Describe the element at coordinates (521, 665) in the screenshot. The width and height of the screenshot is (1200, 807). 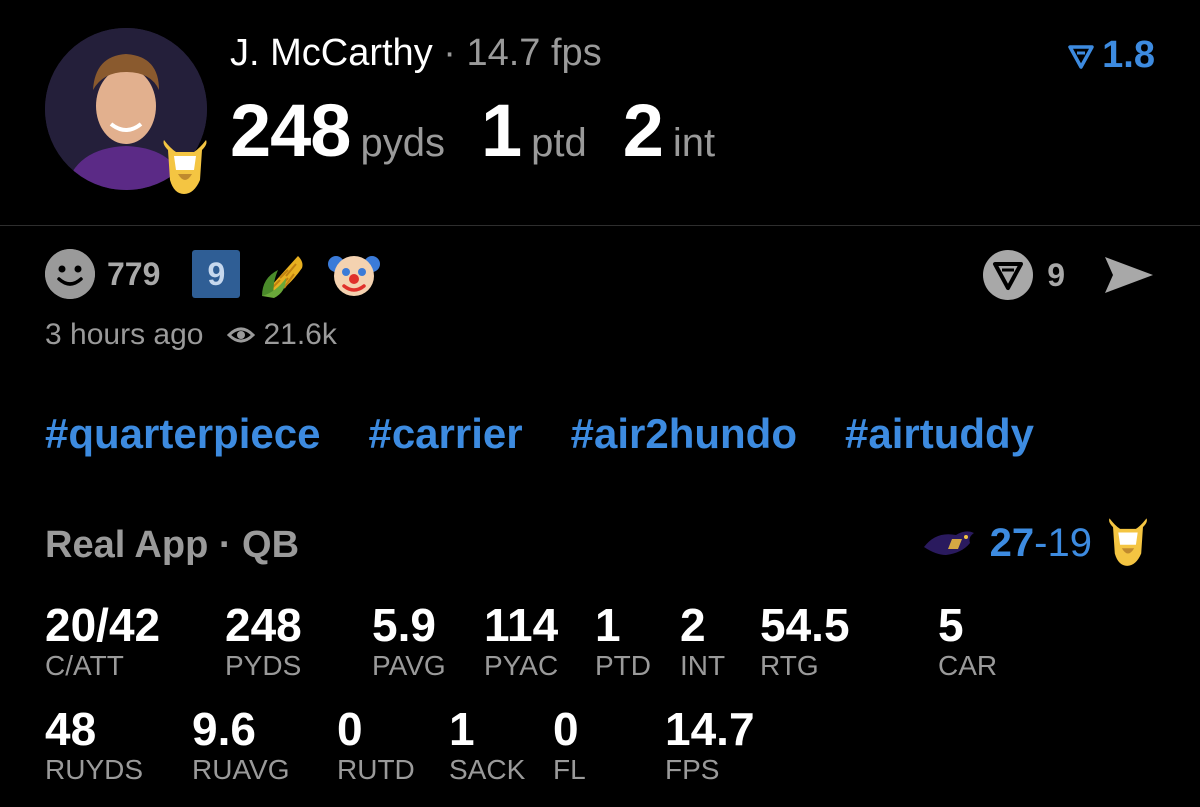
I see `stat-label: PYAC` at that location.